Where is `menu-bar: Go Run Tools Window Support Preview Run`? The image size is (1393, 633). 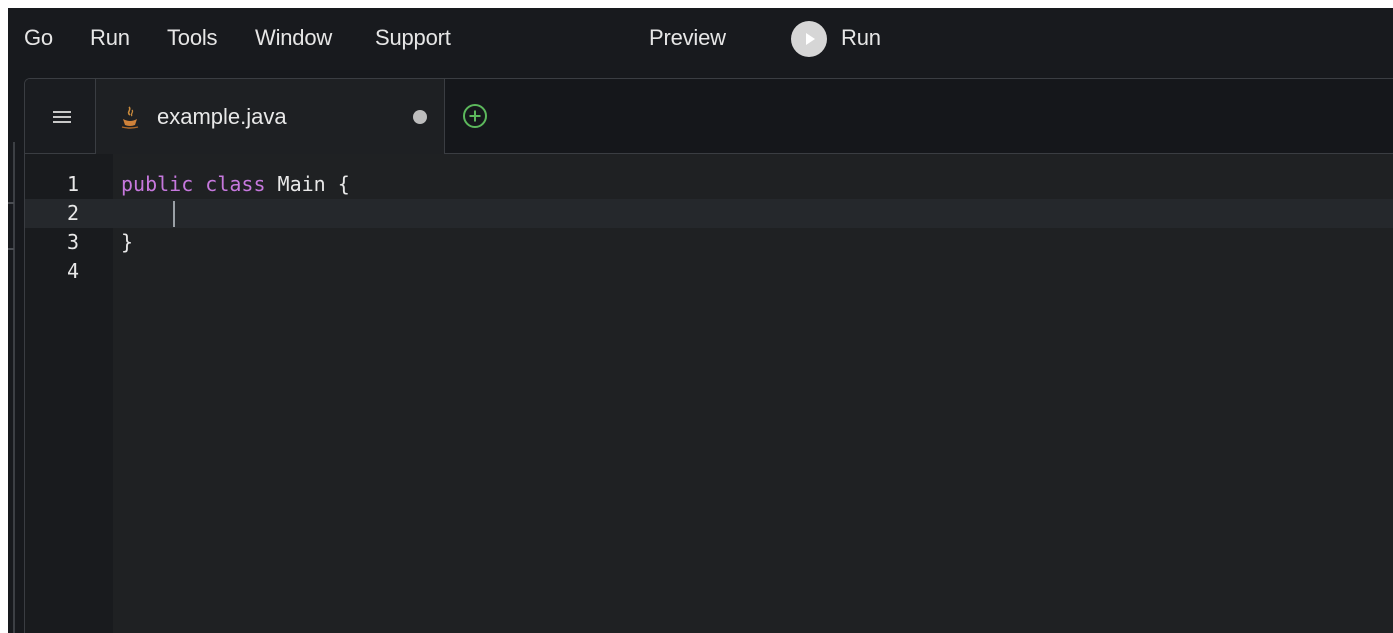 menu-bar: Go Run Tools Window Support Preview Run is located at coordinates (700, 39).